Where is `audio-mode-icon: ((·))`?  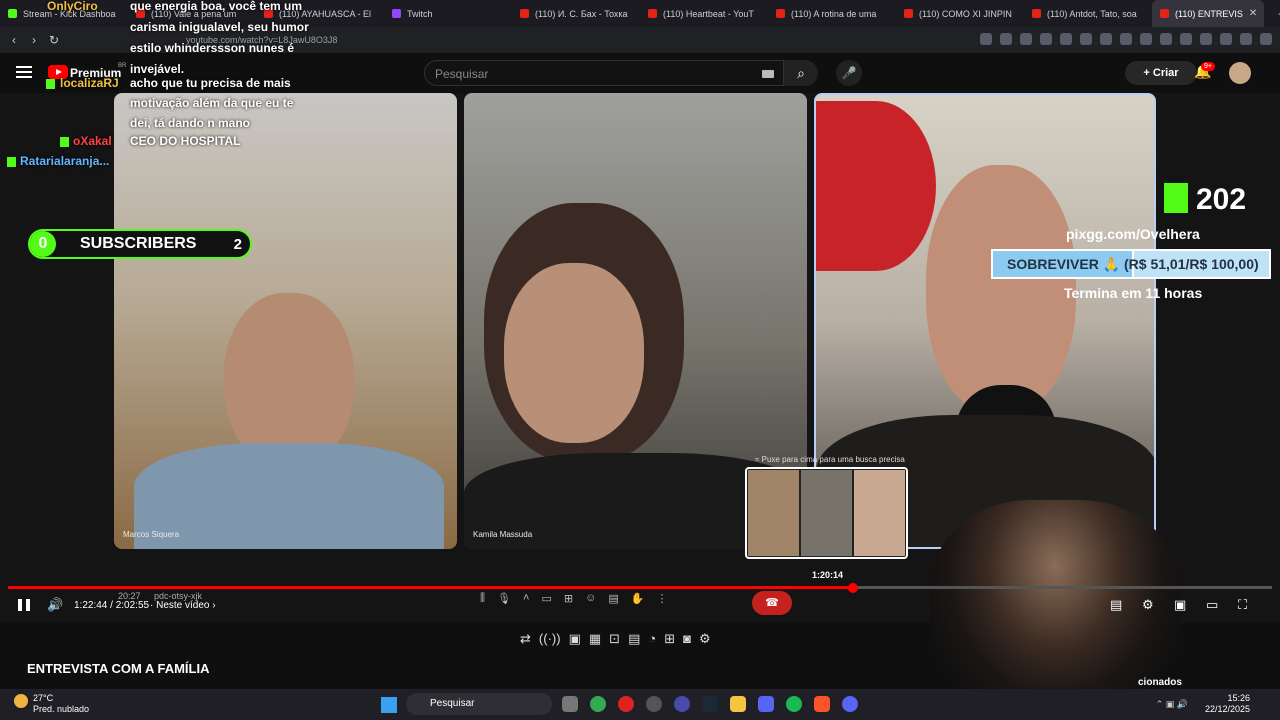
audio-mode-icon: ((·)) is located at coordinates (550, 639).